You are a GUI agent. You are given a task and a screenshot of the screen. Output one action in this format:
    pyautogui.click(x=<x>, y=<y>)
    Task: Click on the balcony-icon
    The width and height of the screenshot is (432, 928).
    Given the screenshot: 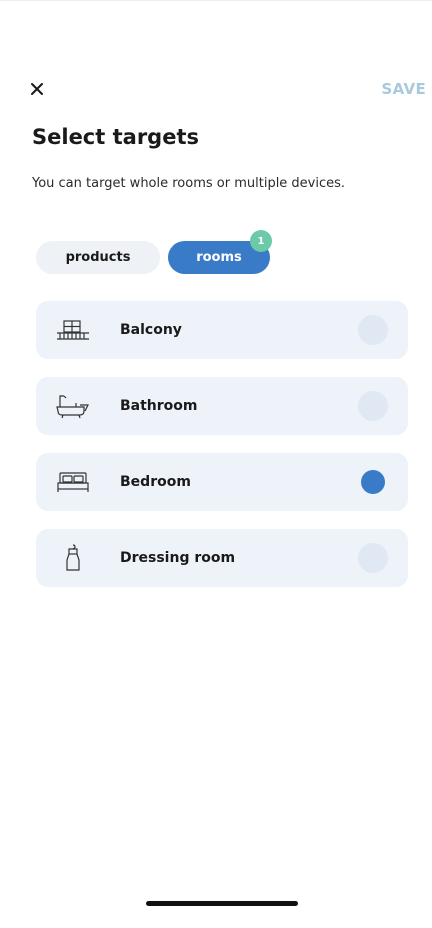 What is the action you would take?
    pyautogui.click(x=73, y=330)
    